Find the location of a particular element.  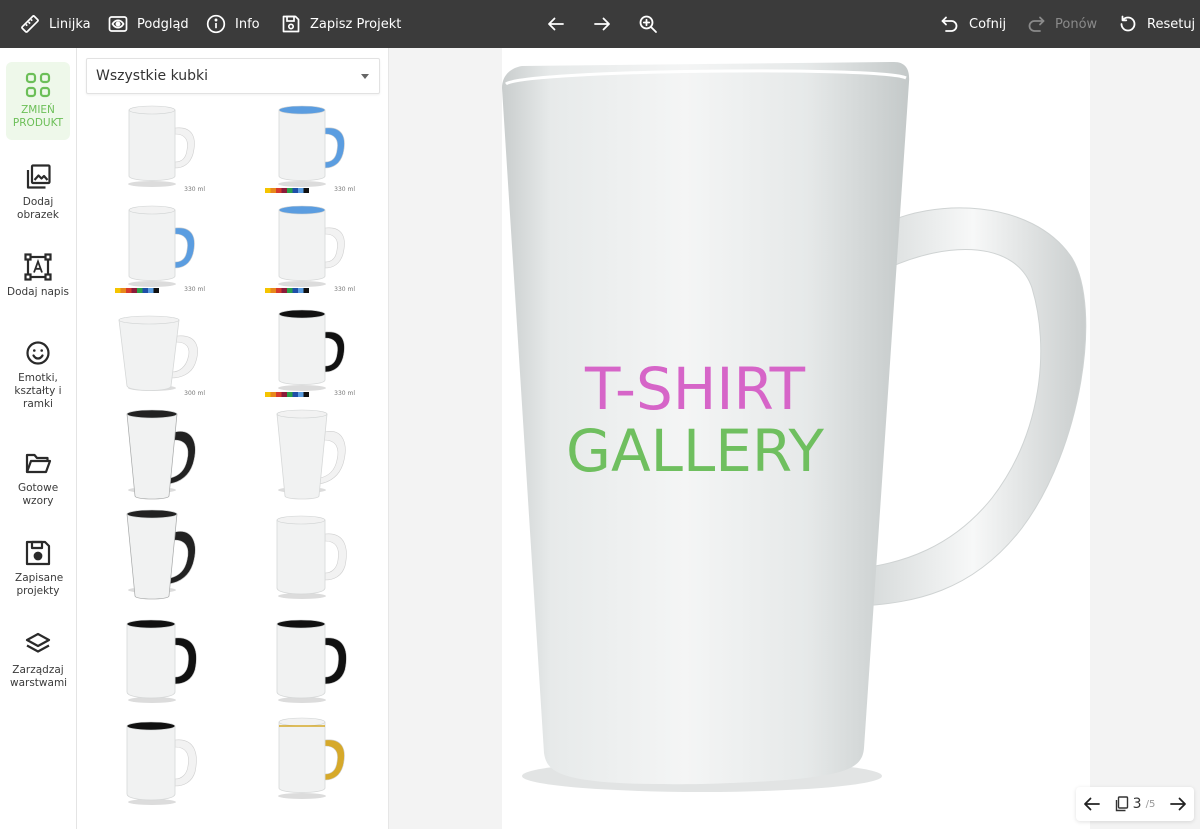

page-total: /5 is located at coordinates (1150, 804).